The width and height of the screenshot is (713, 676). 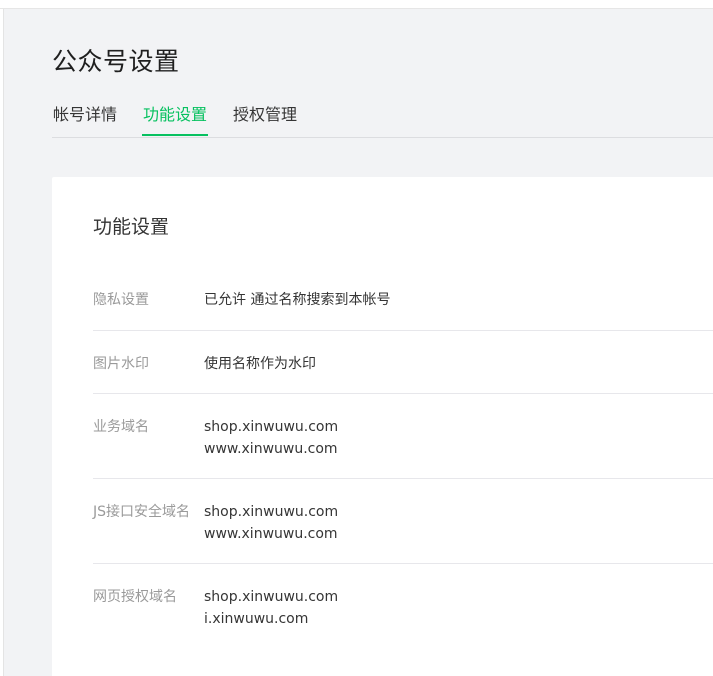 What do you see at coordinates (382, 119) in the screenshot?
I see `tab-bar: 帐号详情 功能设置 授权管理` at bounding box center [382, 119].